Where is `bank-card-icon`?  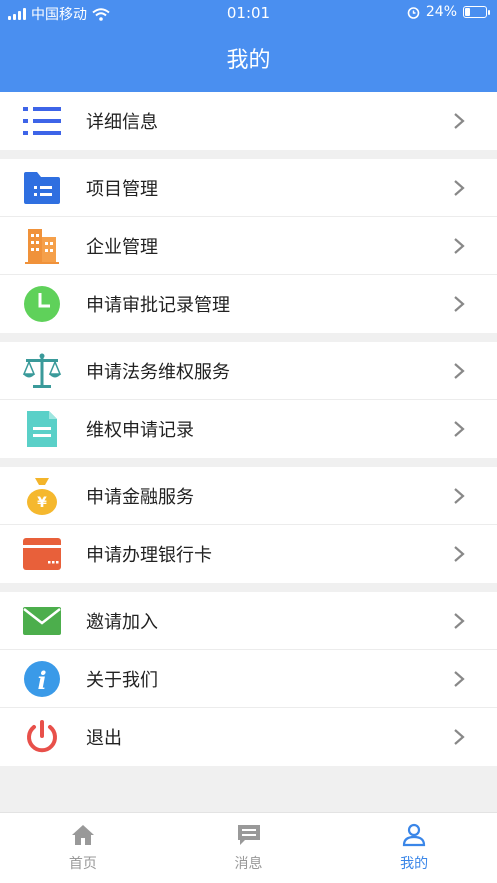 bank-card-icon is located at coordinates (42, 554).